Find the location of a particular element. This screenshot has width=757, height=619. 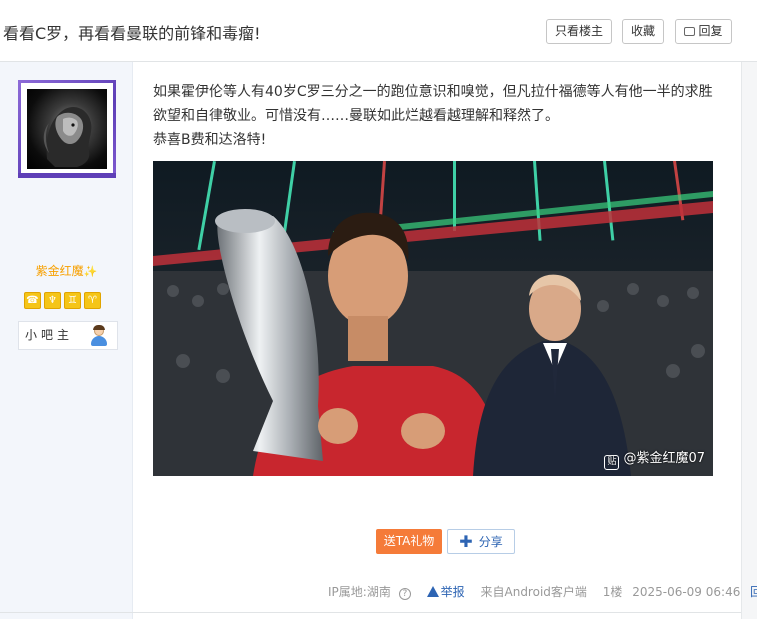

send-gift-button: 送TA礼物 is located at coordinates (409, 541).